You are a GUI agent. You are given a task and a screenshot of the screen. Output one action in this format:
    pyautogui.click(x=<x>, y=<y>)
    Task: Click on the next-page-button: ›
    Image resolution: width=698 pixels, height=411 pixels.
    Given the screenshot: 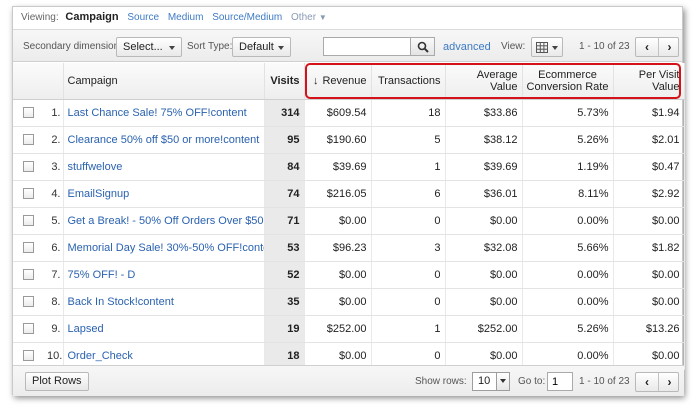 What is the action you would take?
    pyautogui.click(x=669, y=47)
    